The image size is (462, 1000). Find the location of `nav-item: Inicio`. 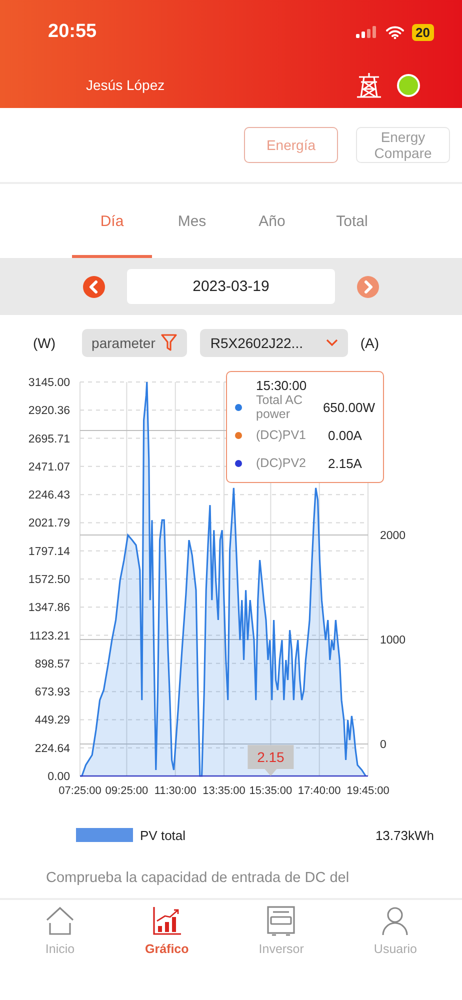

nav-item: Inicio is located at coordinates (60, 934).